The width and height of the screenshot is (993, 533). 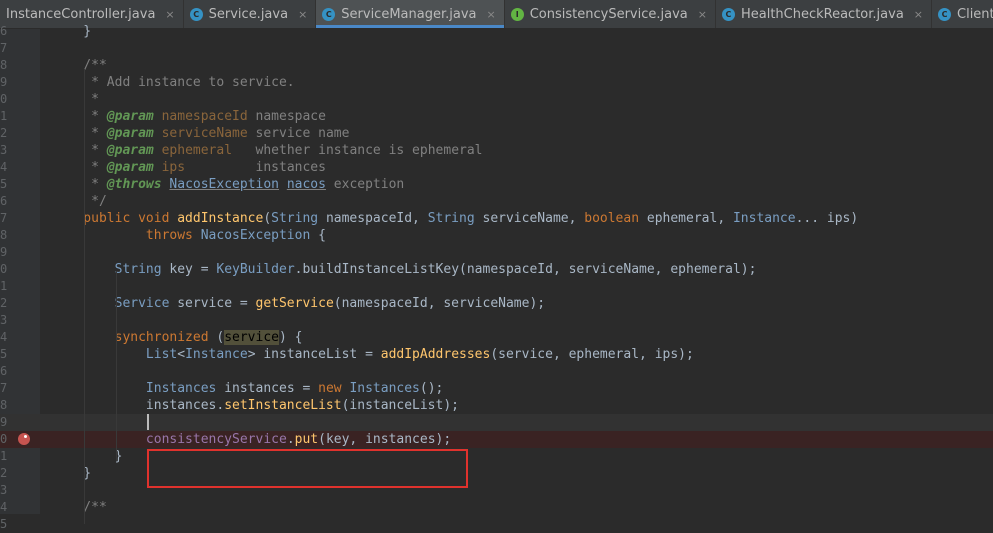 What do you see at coordinates (224, 184) in the screenshot?
I see `code-token: NacosException` at bounding box center [224, 184].